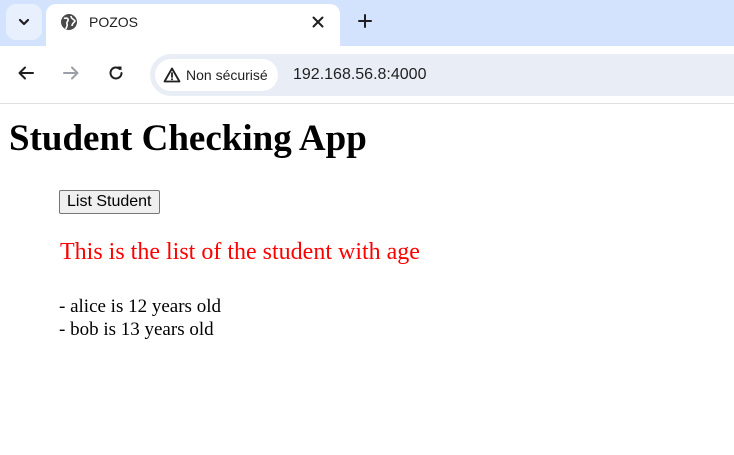 The width and height of the screenshot is (734, 455). I want to click on arrow-right-icon, so click(71, 73).